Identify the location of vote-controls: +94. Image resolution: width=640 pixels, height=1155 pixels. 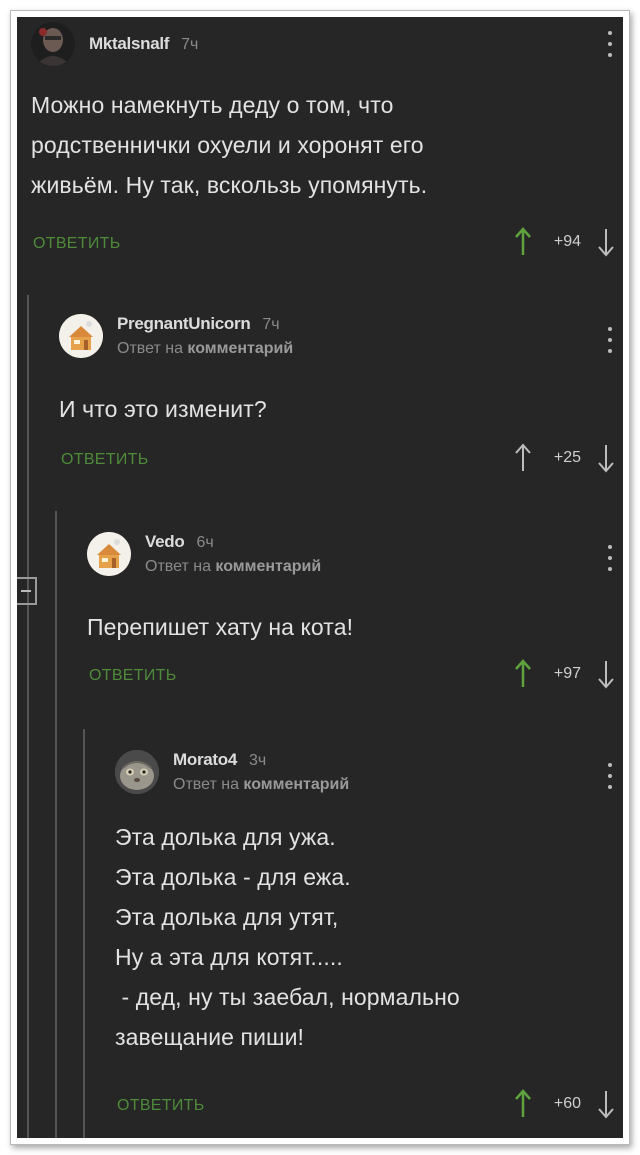
(564, 242).